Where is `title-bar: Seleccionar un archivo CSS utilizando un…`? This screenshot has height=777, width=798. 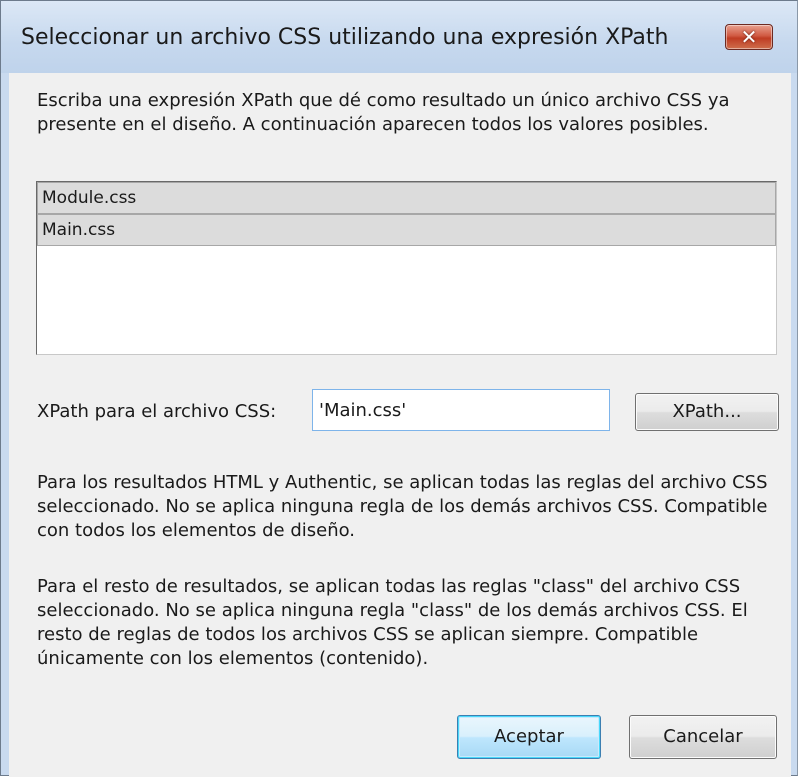 title-bar: Seleccionar un archivo CSS utilizando un… is located at coordinates (399, 37).